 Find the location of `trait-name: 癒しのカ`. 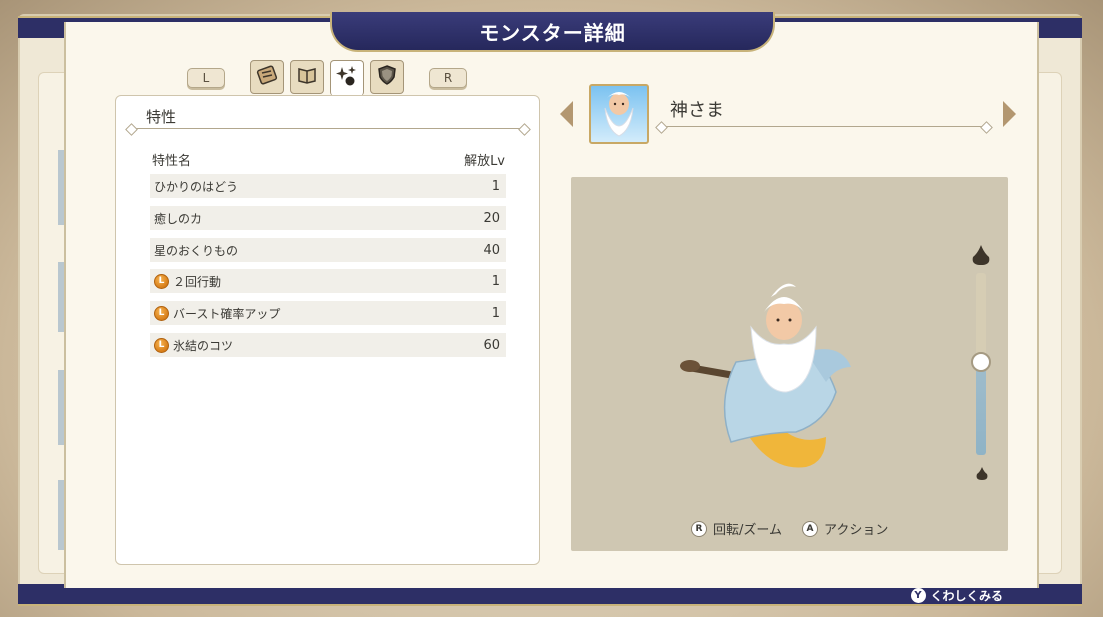

trait-name: 癒しのカ is located at coordinates (178, 218).